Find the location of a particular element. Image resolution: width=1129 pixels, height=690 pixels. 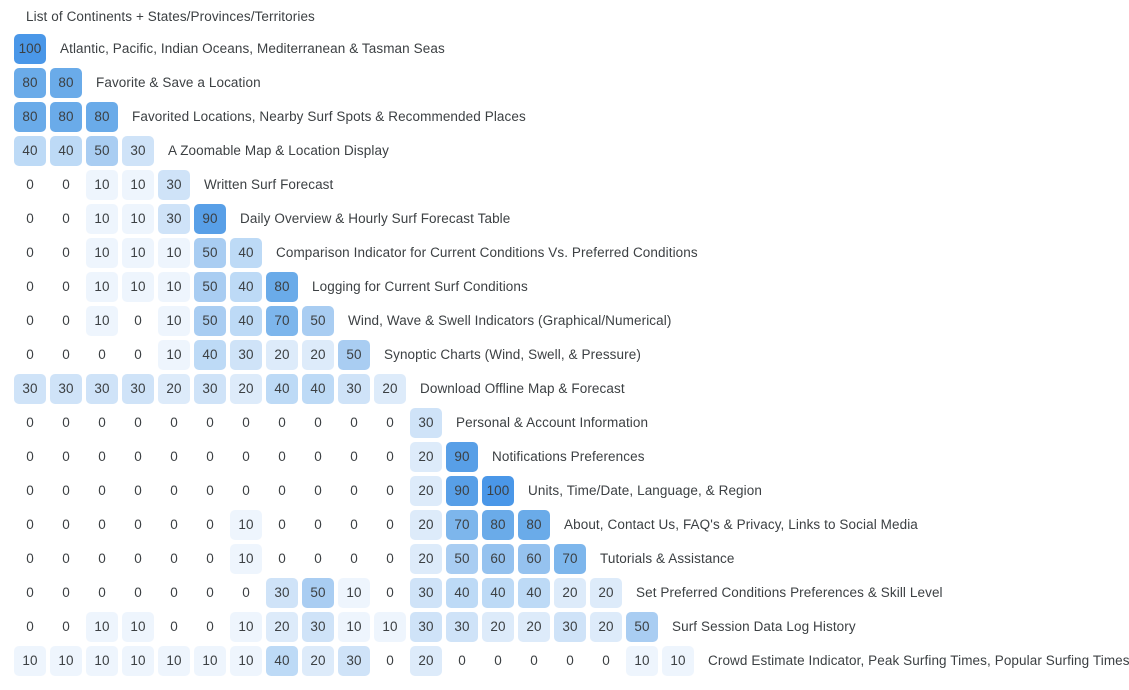

matrix-cell: 90 is located at coordinates (462, 491).